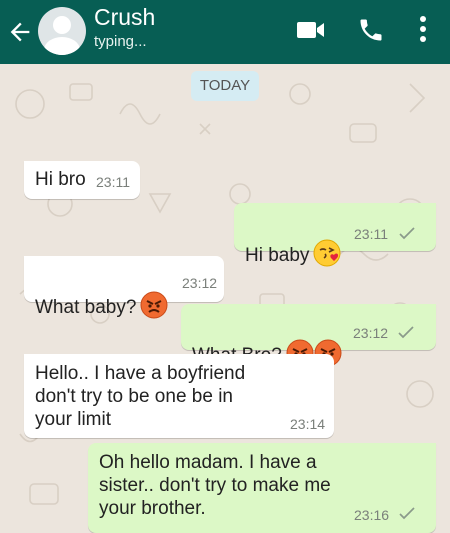 The height and width of the screenshot is (533, 450). I want to click on message-time: 23:14, so click(308, 424).